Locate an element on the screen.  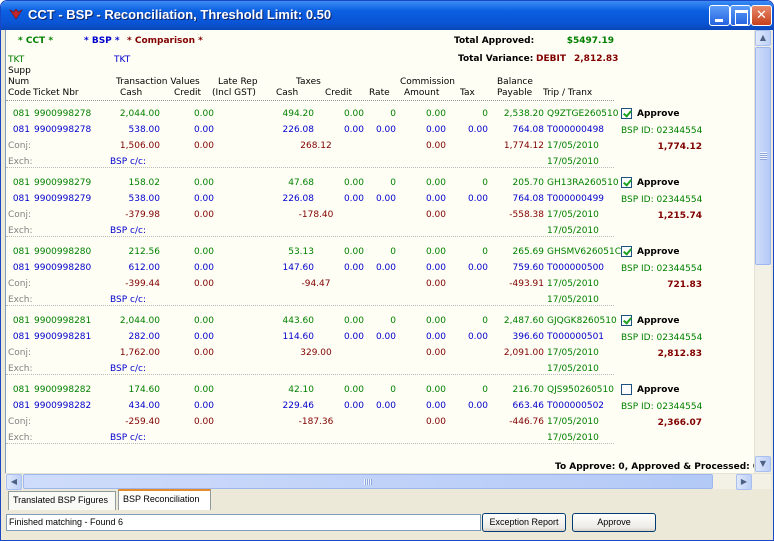
bsp-trip-tranx: T000000502 is located at coordinates (576, 406).